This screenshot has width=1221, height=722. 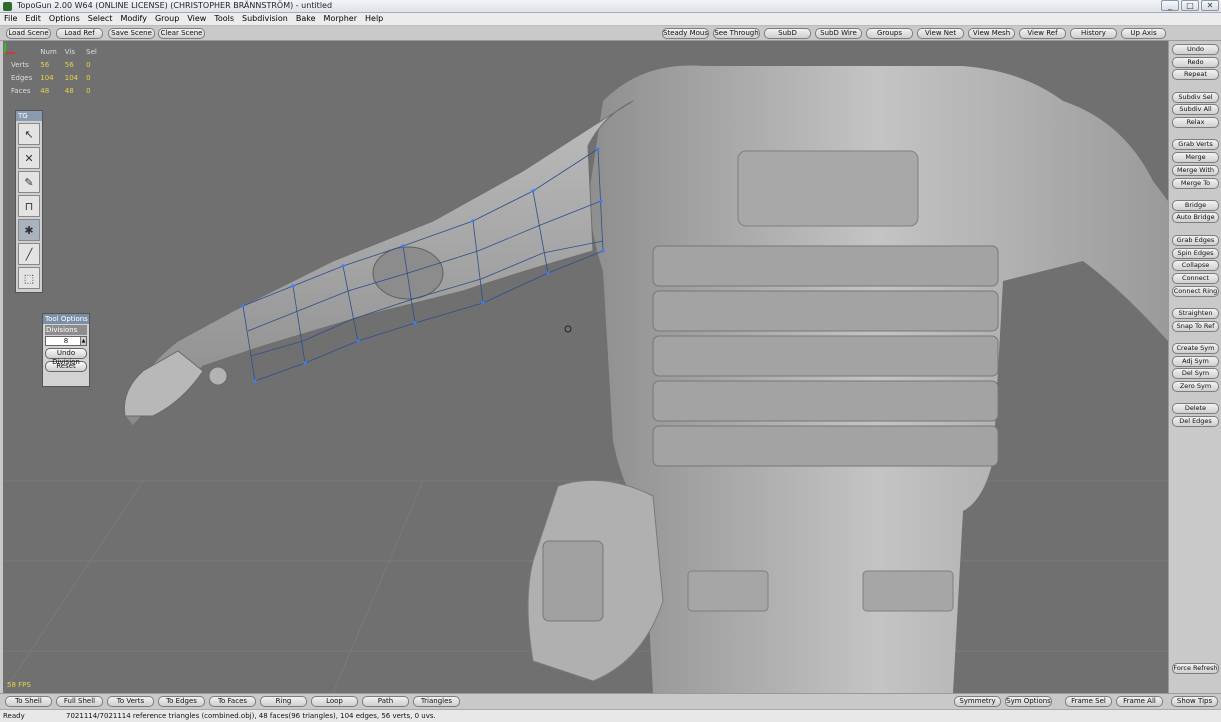 I want to click on draw-tool-icon: ✎, so click(x=29, y=182).